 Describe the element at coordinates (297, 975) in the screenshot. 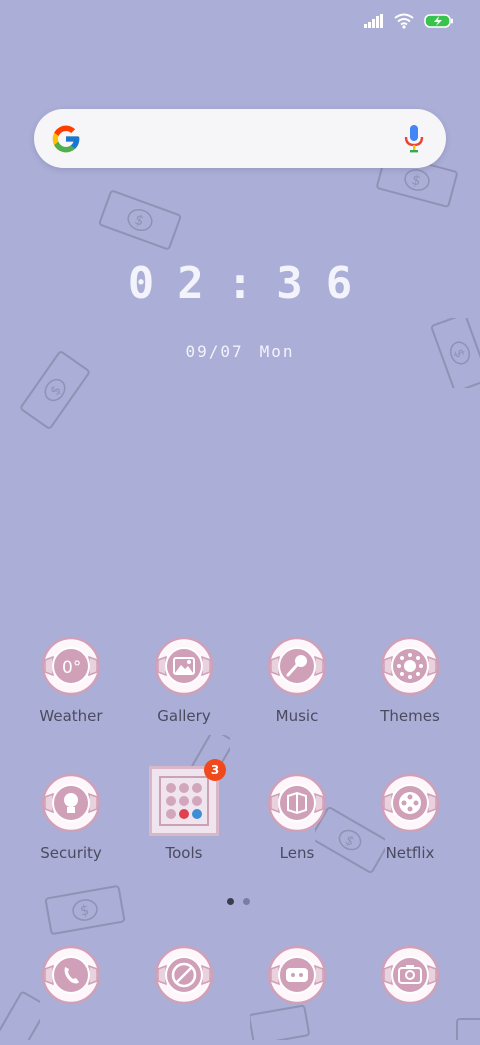

I see `messages-icon` at that location.